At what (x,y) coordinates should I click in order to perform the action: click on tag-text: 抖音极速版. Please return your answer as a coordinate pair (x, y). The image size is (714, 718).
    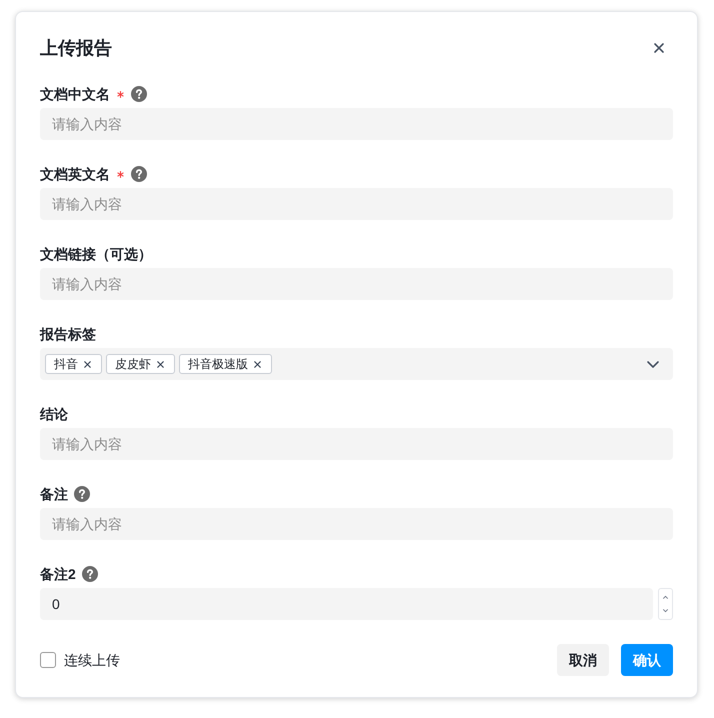
    Looking at the image, I should click on (218, 364).